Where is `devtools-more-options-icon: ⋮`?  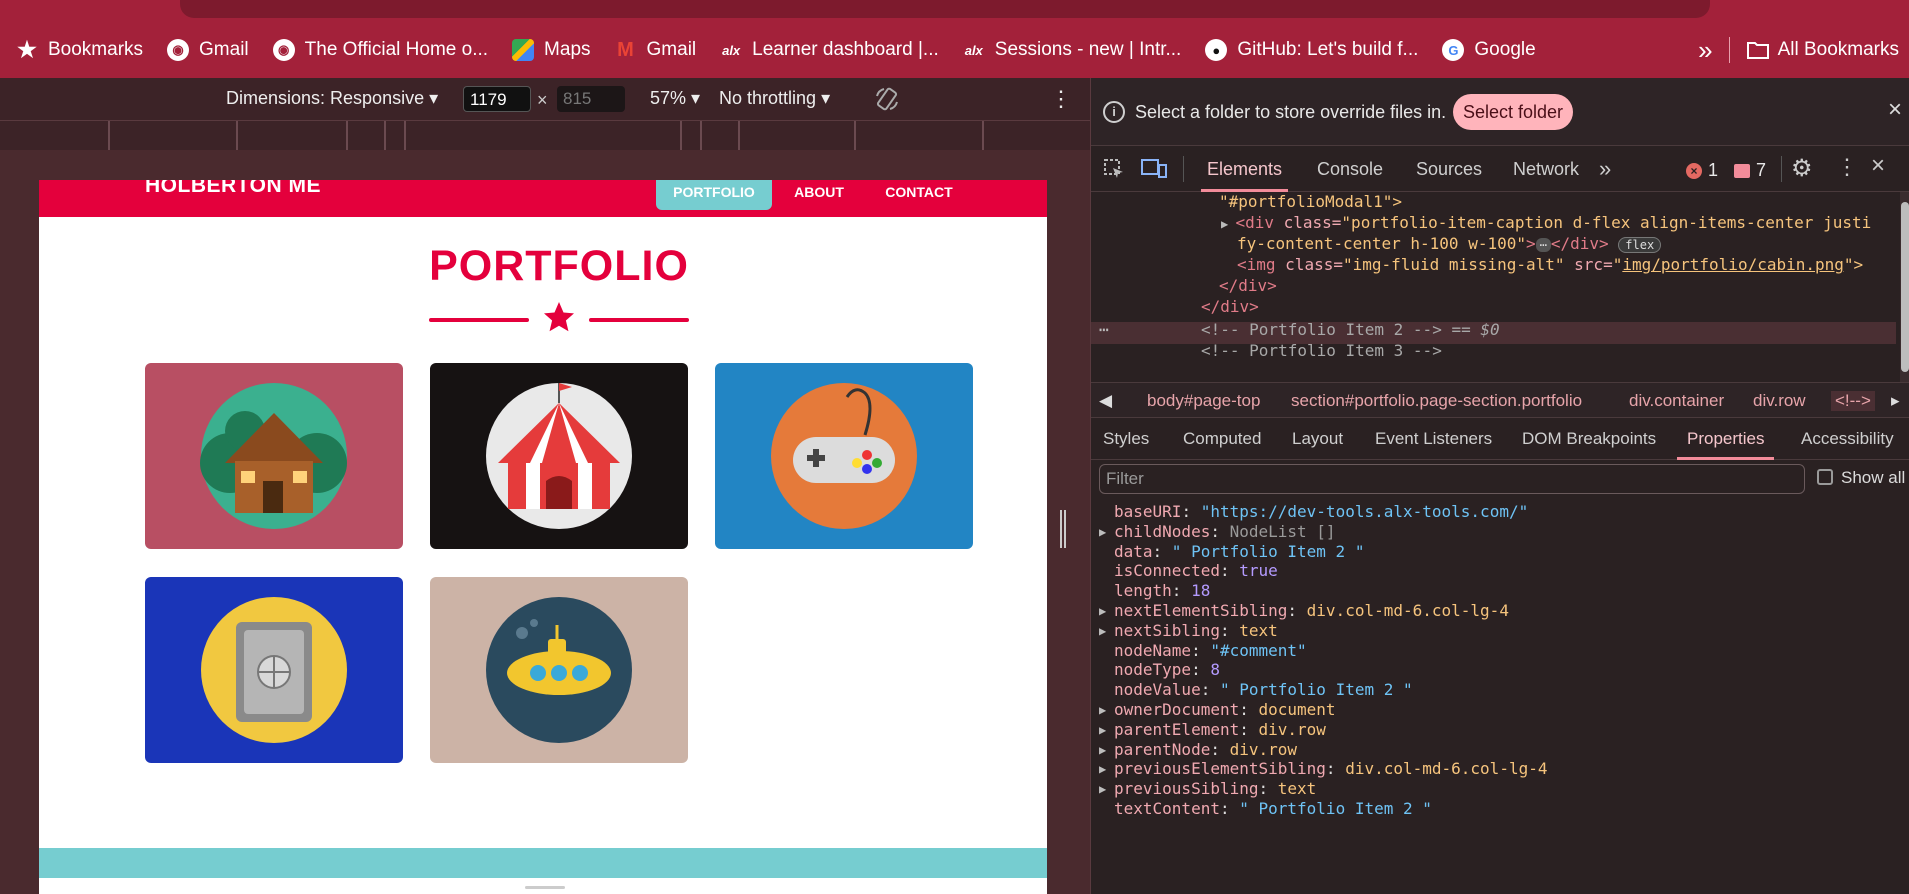 devtools-more-options-icon: ⋮ is located at coordinates (1847, 167).